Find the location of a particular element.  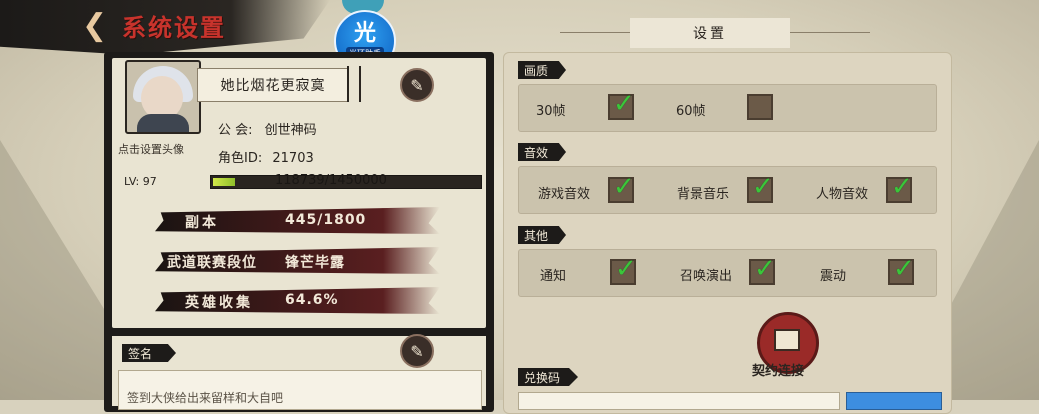

signature-field: 签到大侠给出来留样和大自吧 is located at coordinates (300, 390).